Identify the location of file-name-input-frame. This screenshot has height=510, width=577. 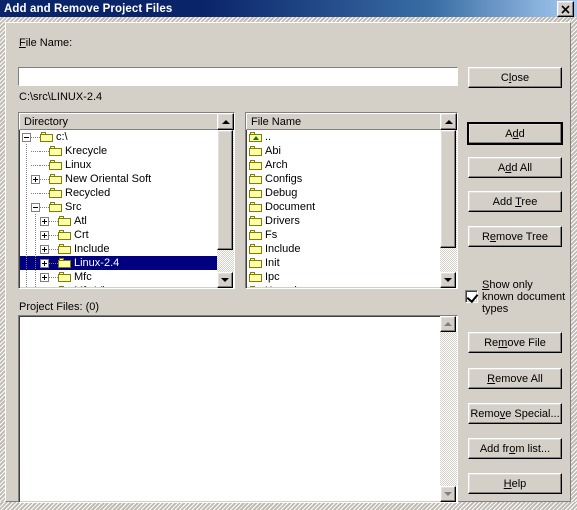
(238, 76).